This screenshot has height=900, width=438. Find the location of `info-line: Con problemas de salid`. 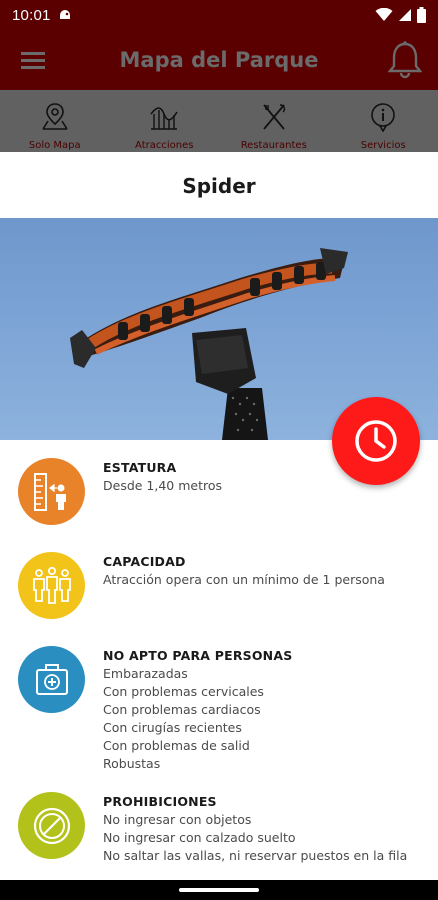

info-line: Con problemas de salid is located at coordinates (176, 745).